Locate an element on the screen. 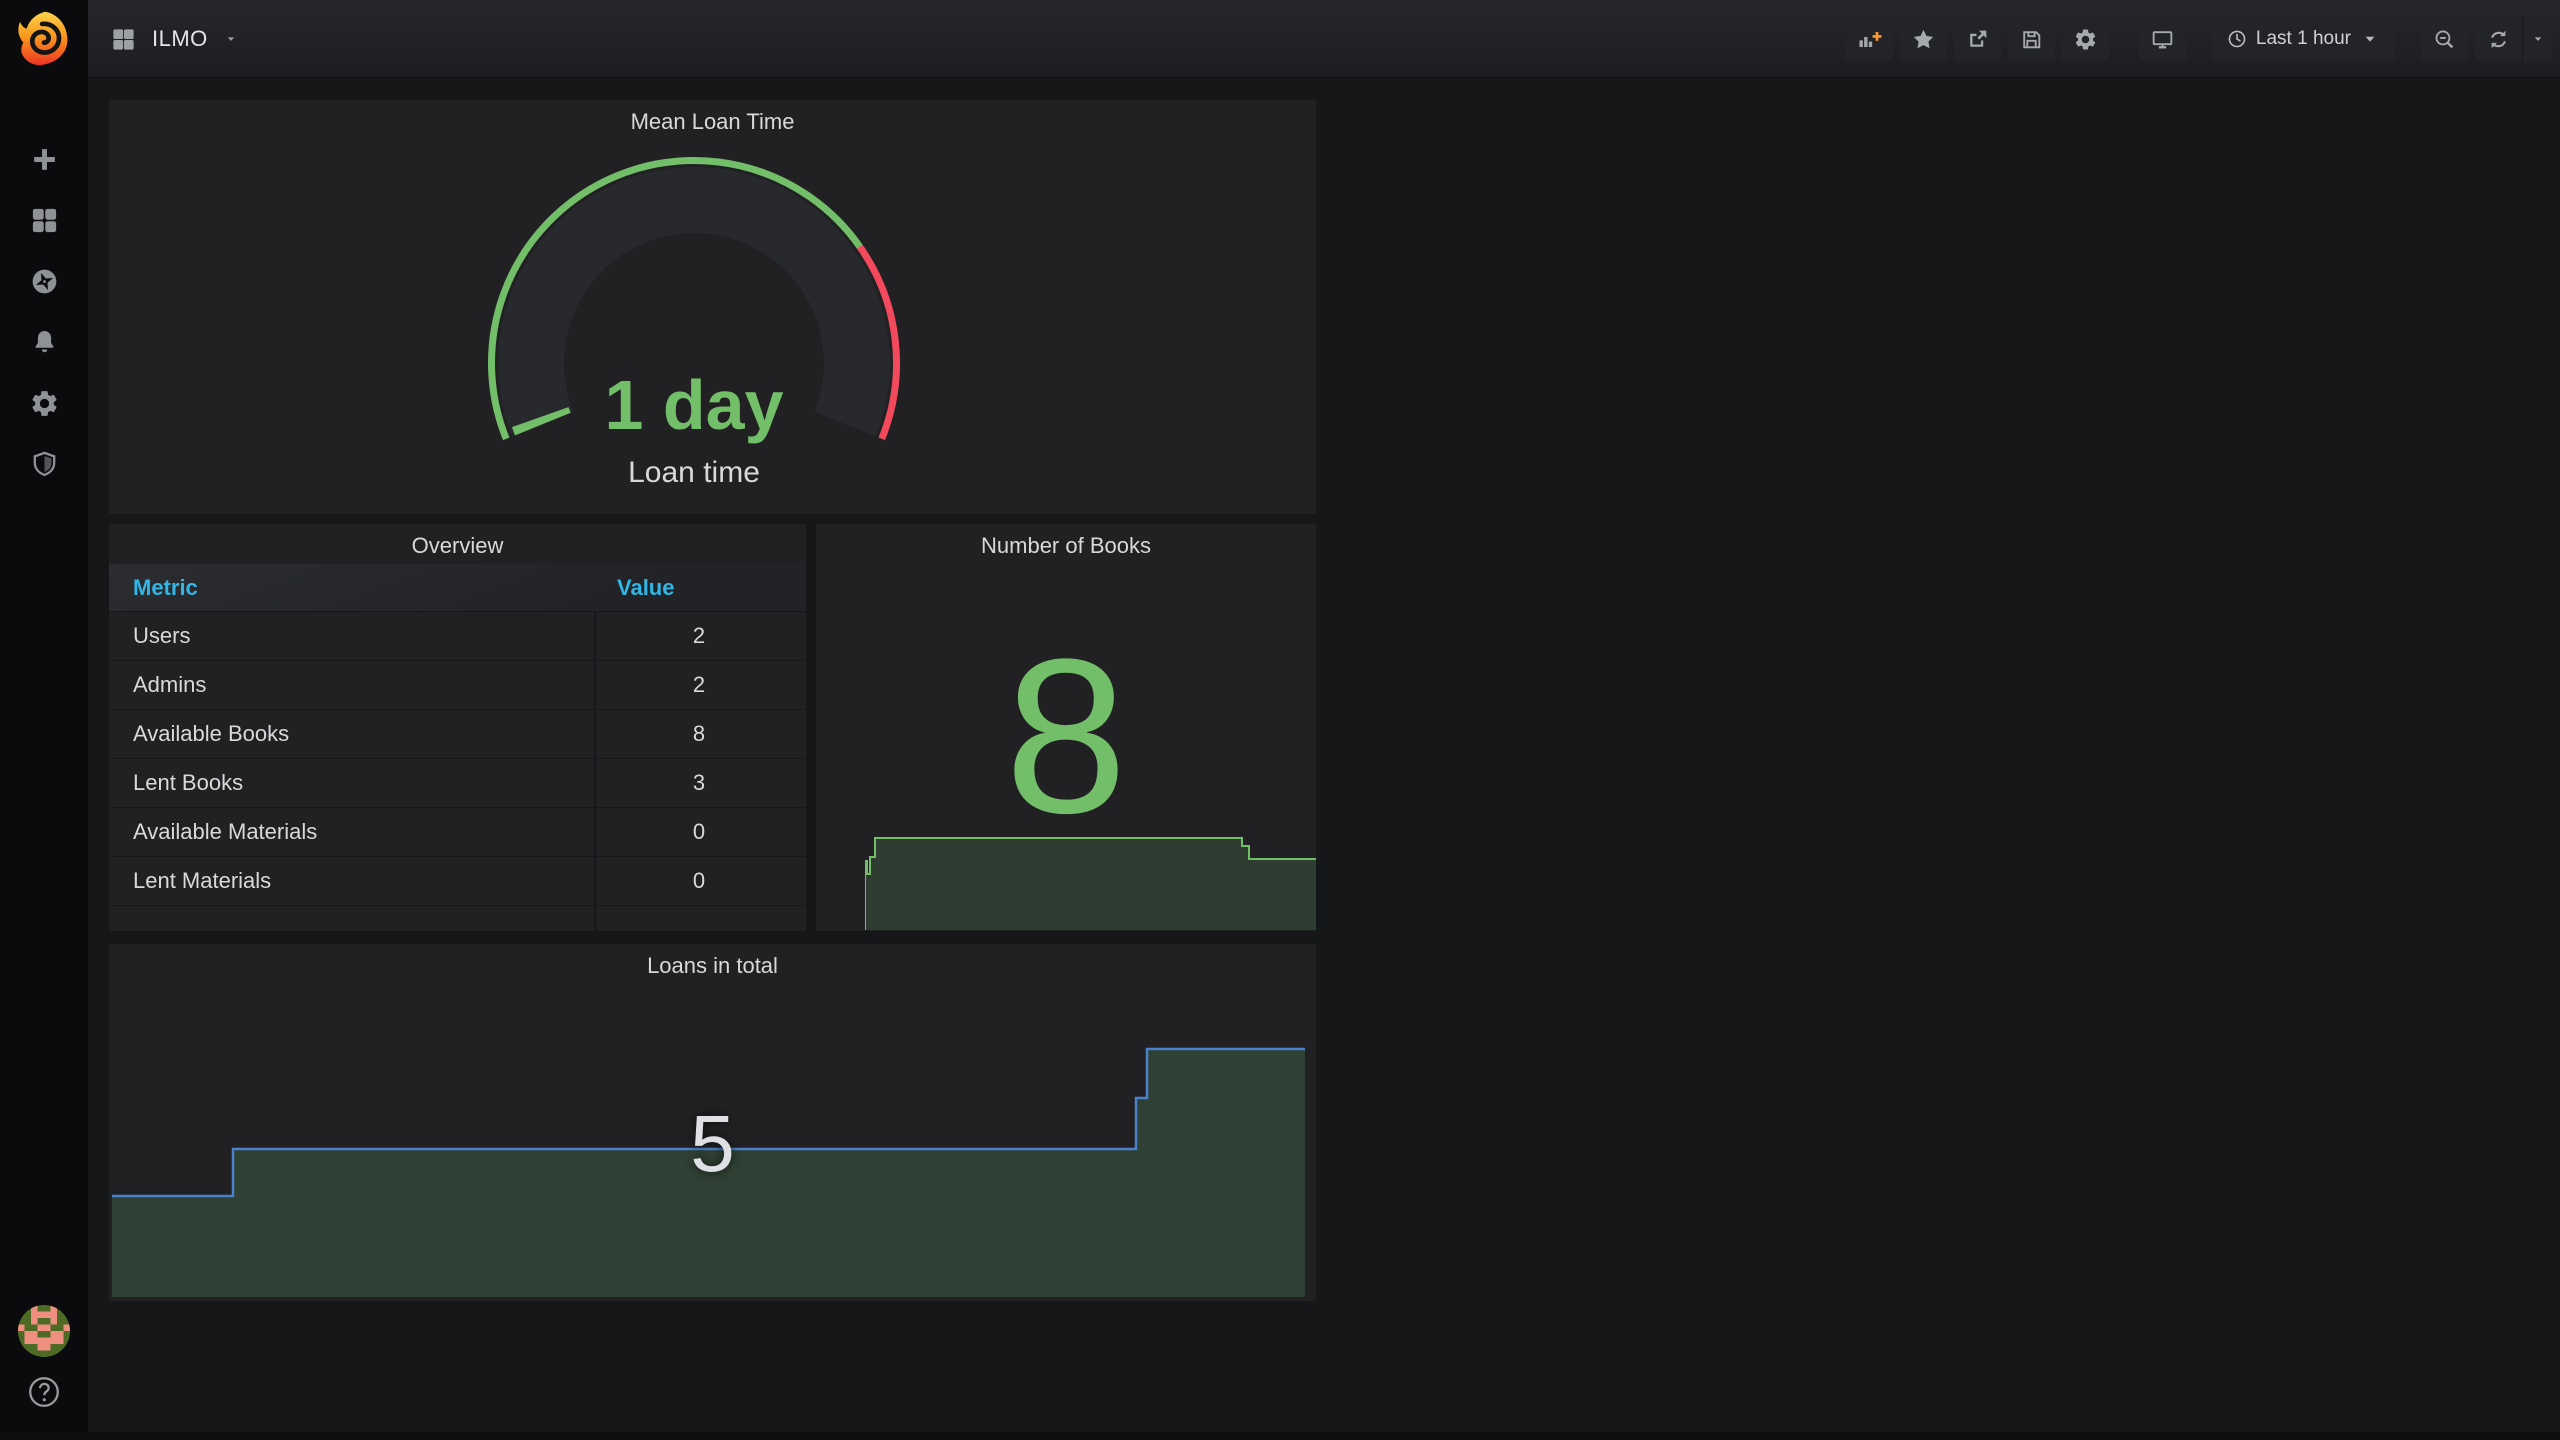  sidebar-item-configuration is located at coordinates (44, 403).